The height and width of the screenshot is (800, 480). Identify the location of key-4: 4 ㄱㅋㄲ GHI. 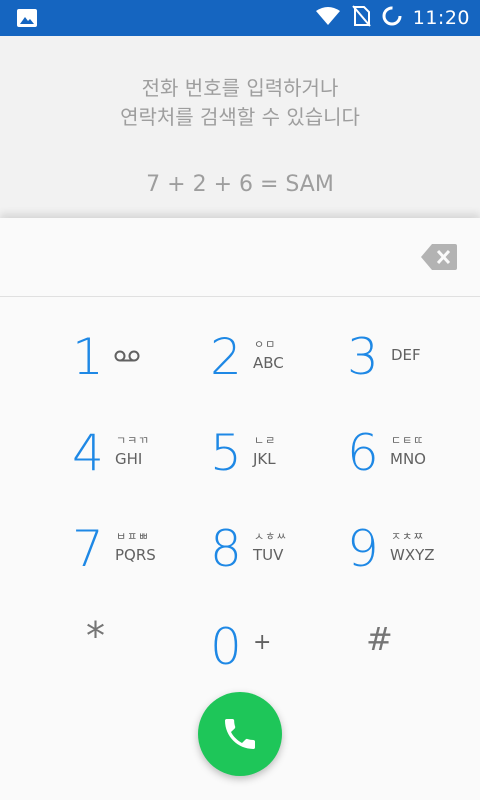
(142, 463).